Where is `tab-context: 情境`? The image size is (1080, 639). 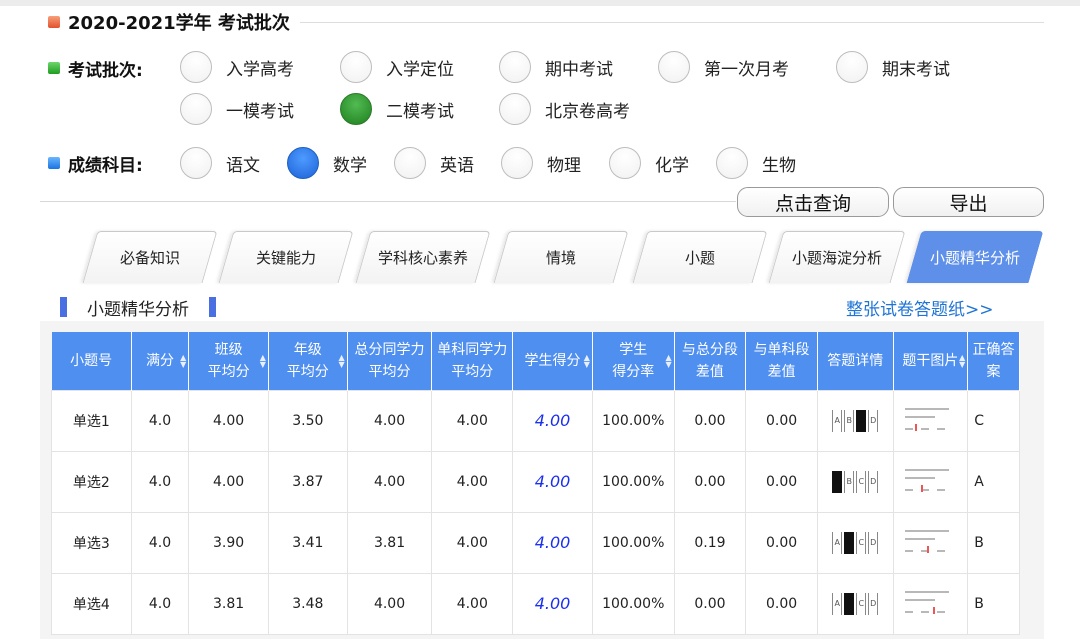 tab-context: 情境 is located at coordinates (561, 257).